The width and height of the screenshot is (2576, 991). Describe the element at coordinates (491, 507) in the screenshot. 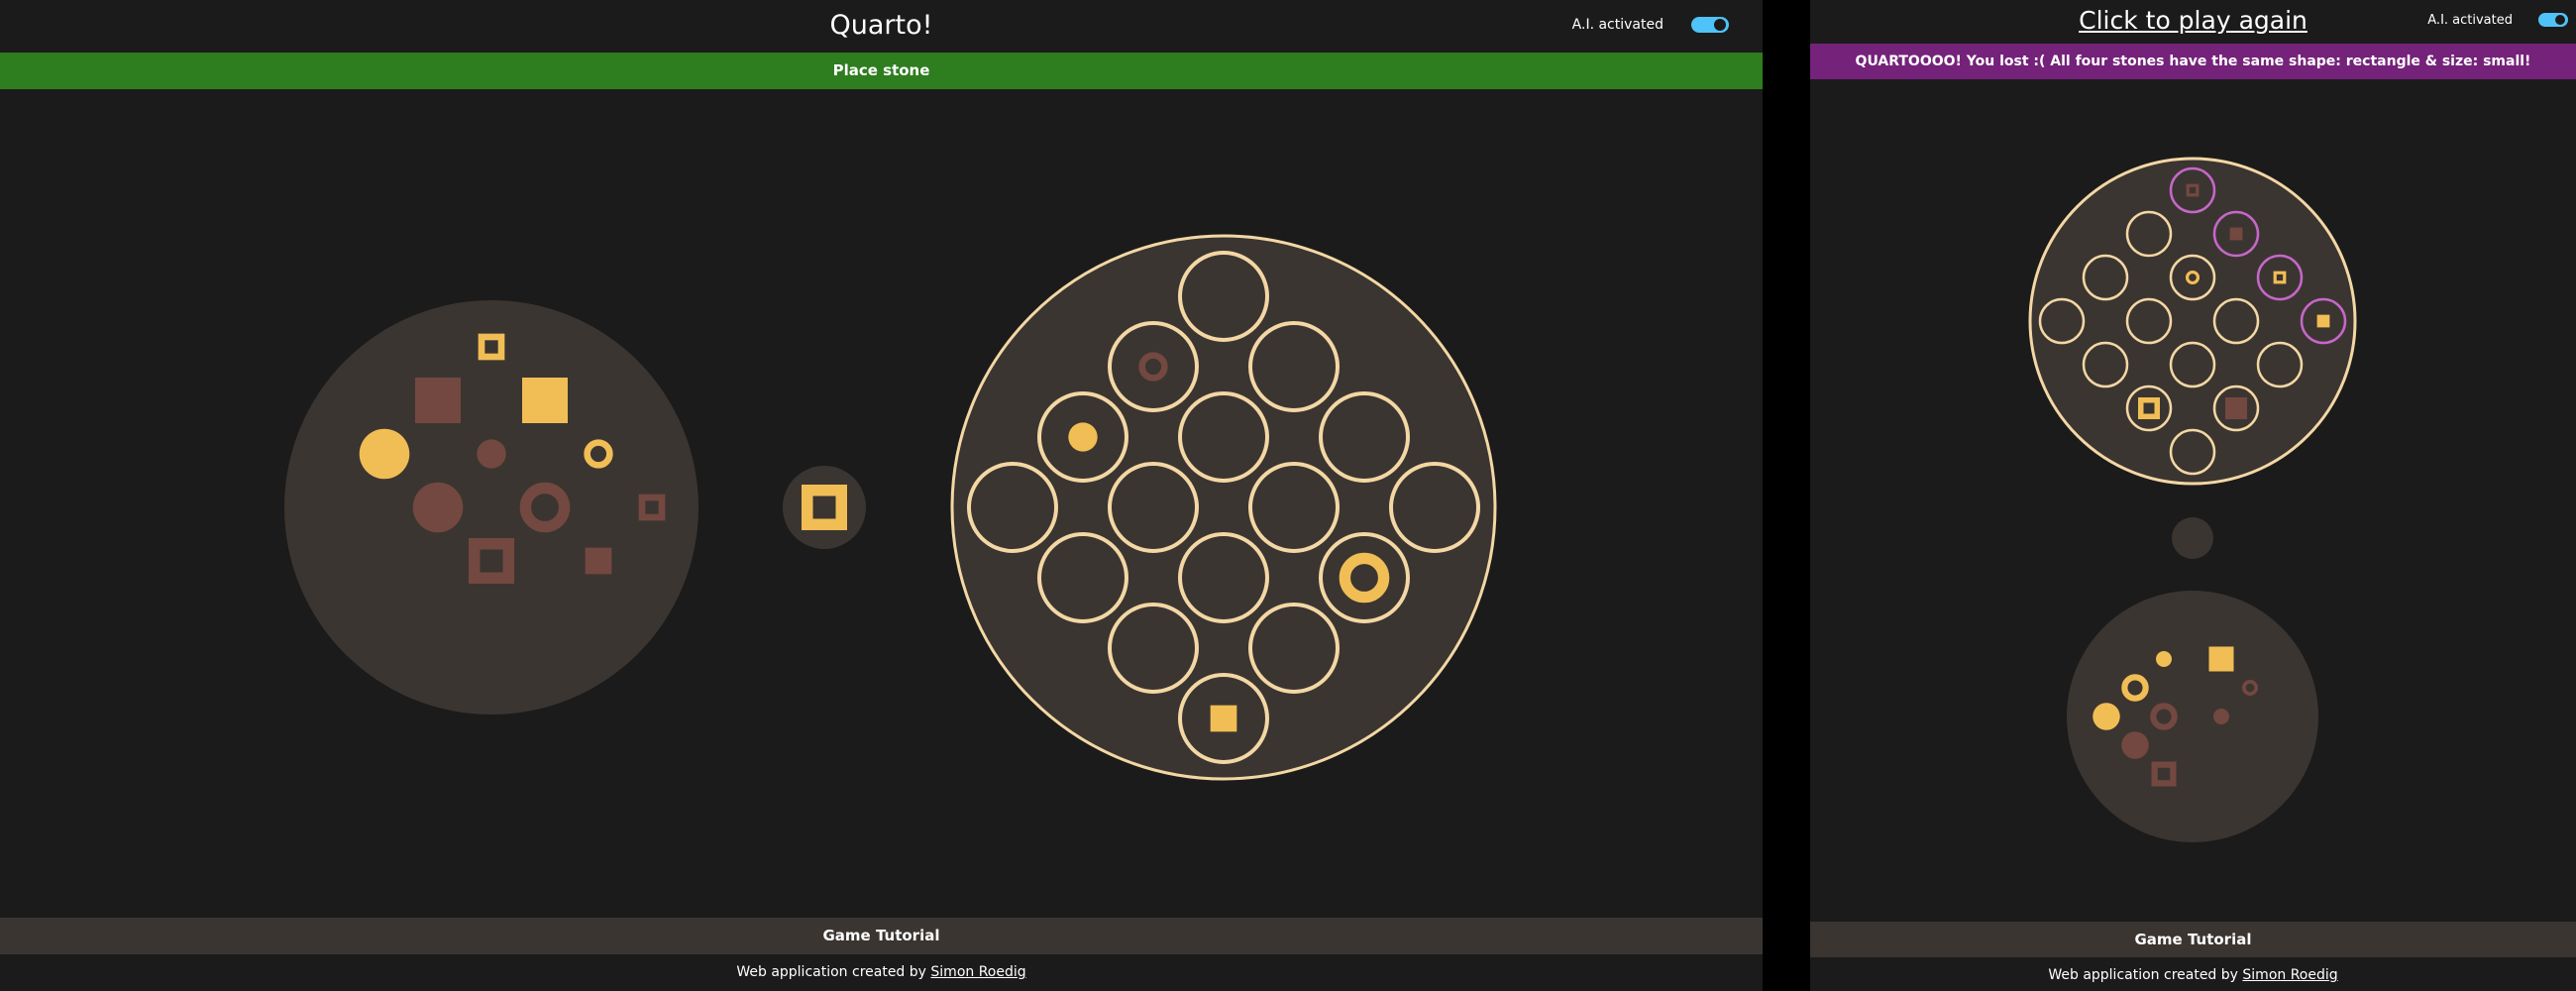

I see `piece-pool` at that location.